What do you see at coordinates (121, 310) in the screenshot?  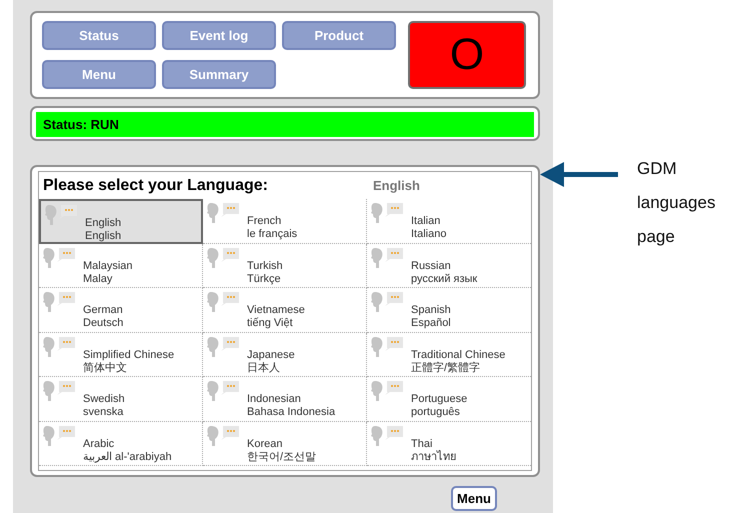 I see `language-option: German Deutsch` at bounding box center [121, 310].